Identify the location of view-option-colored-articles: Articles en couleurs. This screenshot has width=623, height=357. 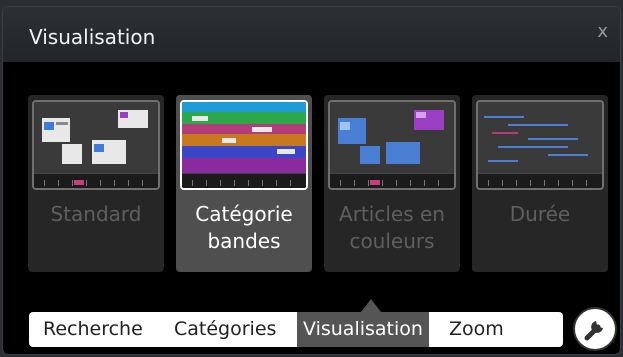
(392, 183).